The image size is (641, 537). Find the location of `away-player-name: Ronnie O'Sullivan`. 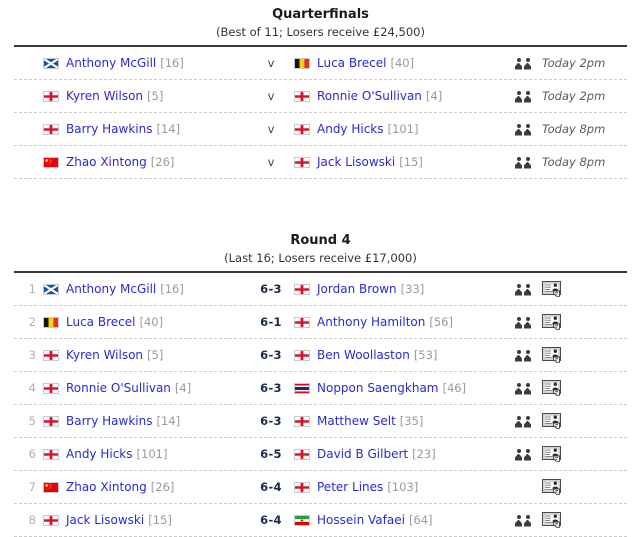

away-player-name: Ronnie O'Sullivan is located at coordinates (369, 96).